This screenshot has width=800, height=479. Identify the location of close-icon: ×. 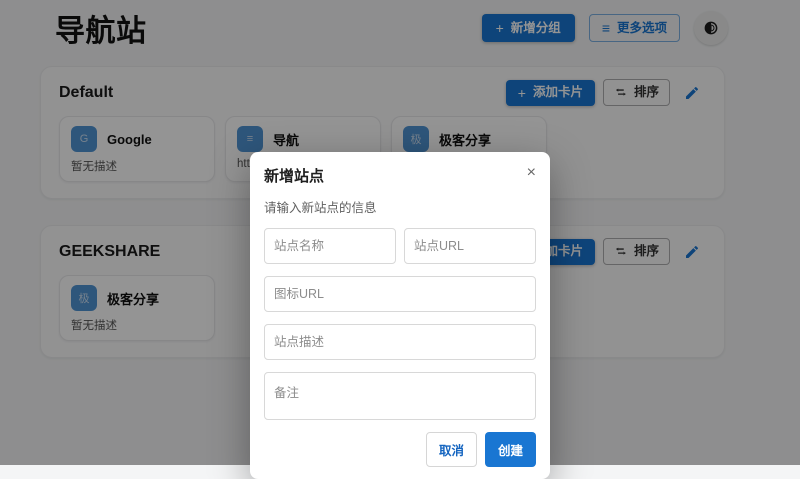
(527, 173).